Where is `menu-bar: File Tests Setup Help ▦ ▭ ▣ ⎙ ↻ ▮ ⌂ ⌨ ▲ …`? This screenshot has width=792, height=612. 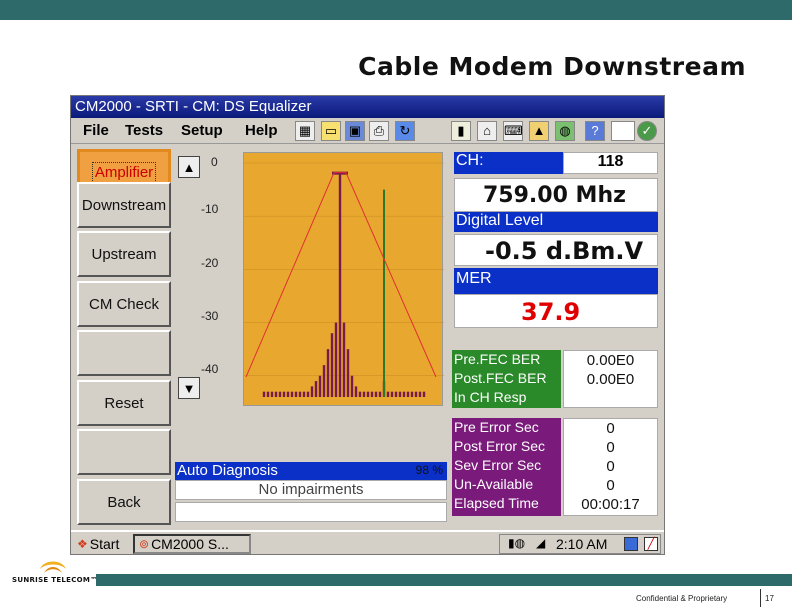 menu-bar: File Tests Setup Help ▦ ▭ ▣ ⎙ ↻ ▮ ⌂ ⌨ ▲ … is located at coordinates (367, 131).